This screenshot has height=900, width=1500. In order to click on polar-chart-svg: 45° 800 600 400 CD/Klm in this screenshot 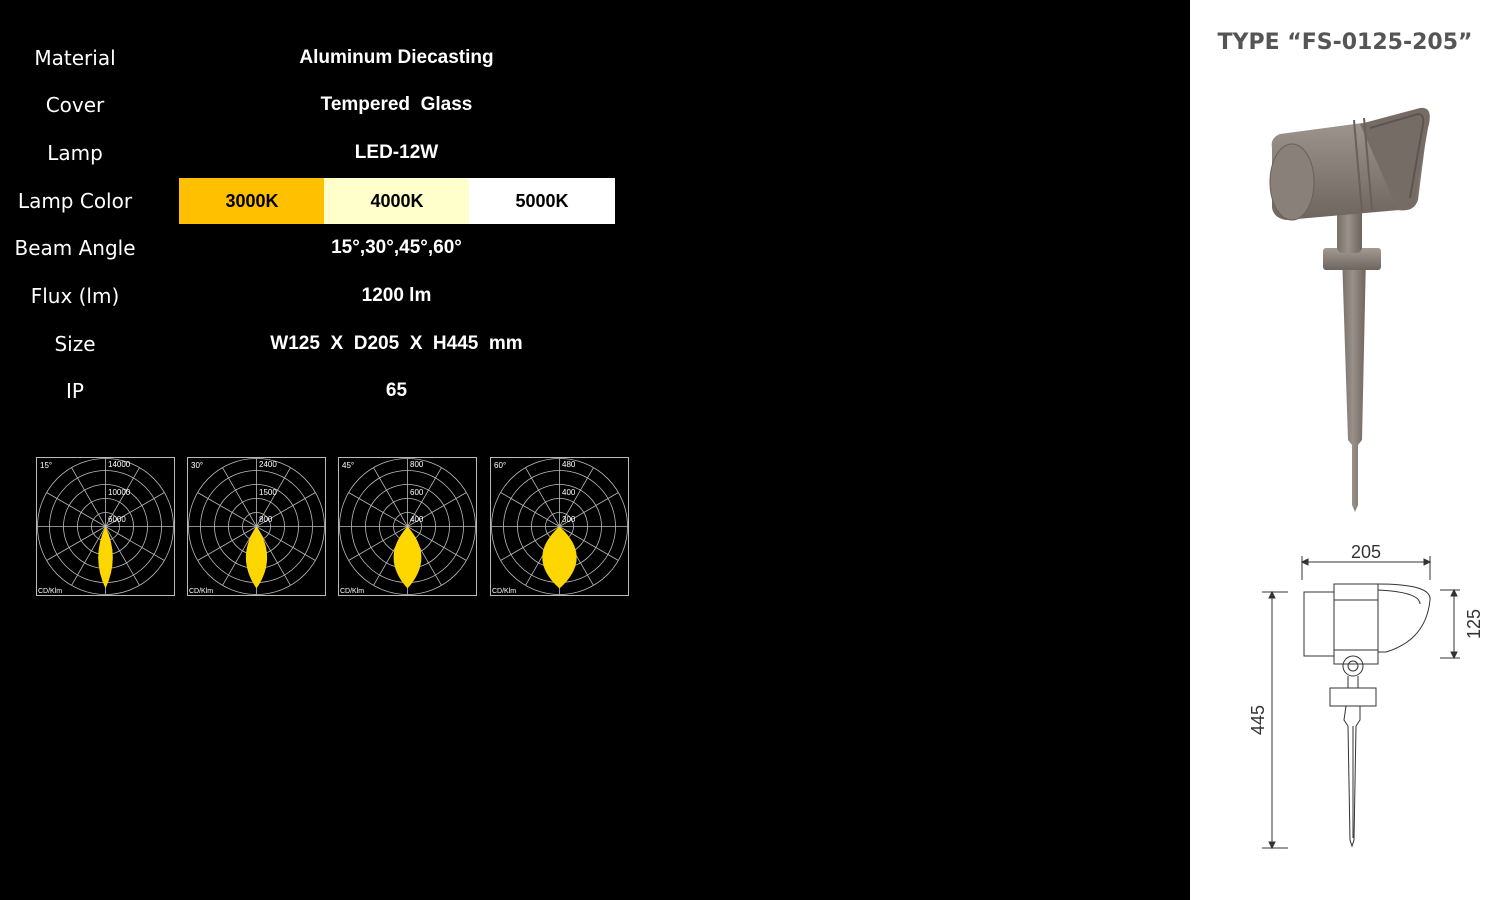, I will do `click(407, 526)`.